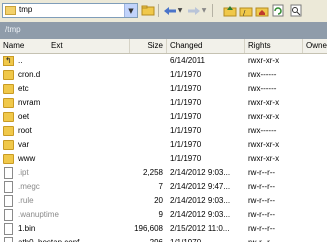 This screenshot has width=327, height=242. I want to click on back-arrow-icon, so click(170, 10).